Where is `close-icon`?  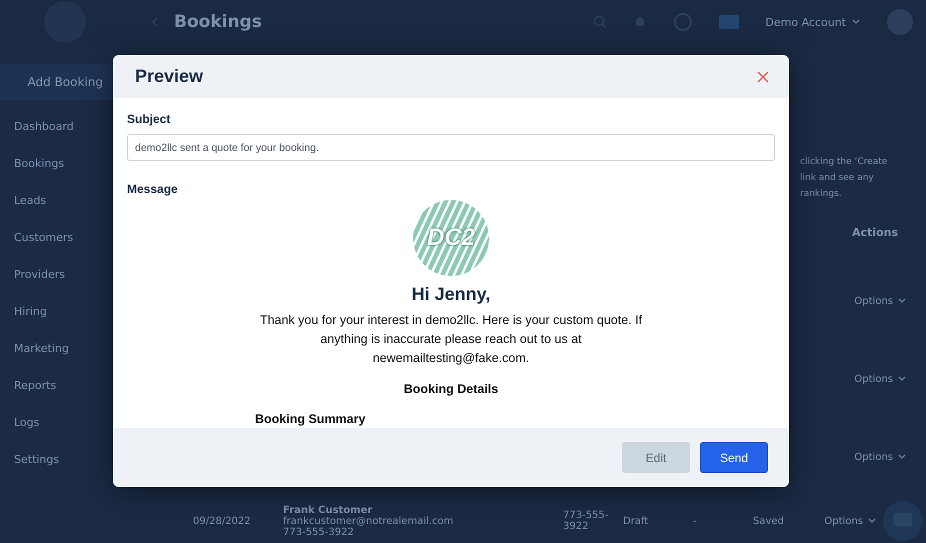
close-icon is located at coordinates (763, 76).